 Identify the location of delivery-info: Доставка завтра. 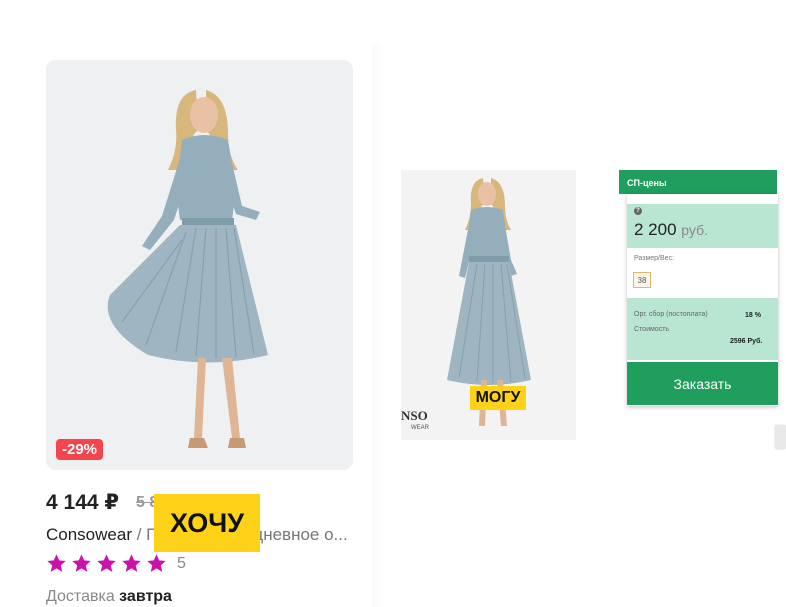
(109, 597).